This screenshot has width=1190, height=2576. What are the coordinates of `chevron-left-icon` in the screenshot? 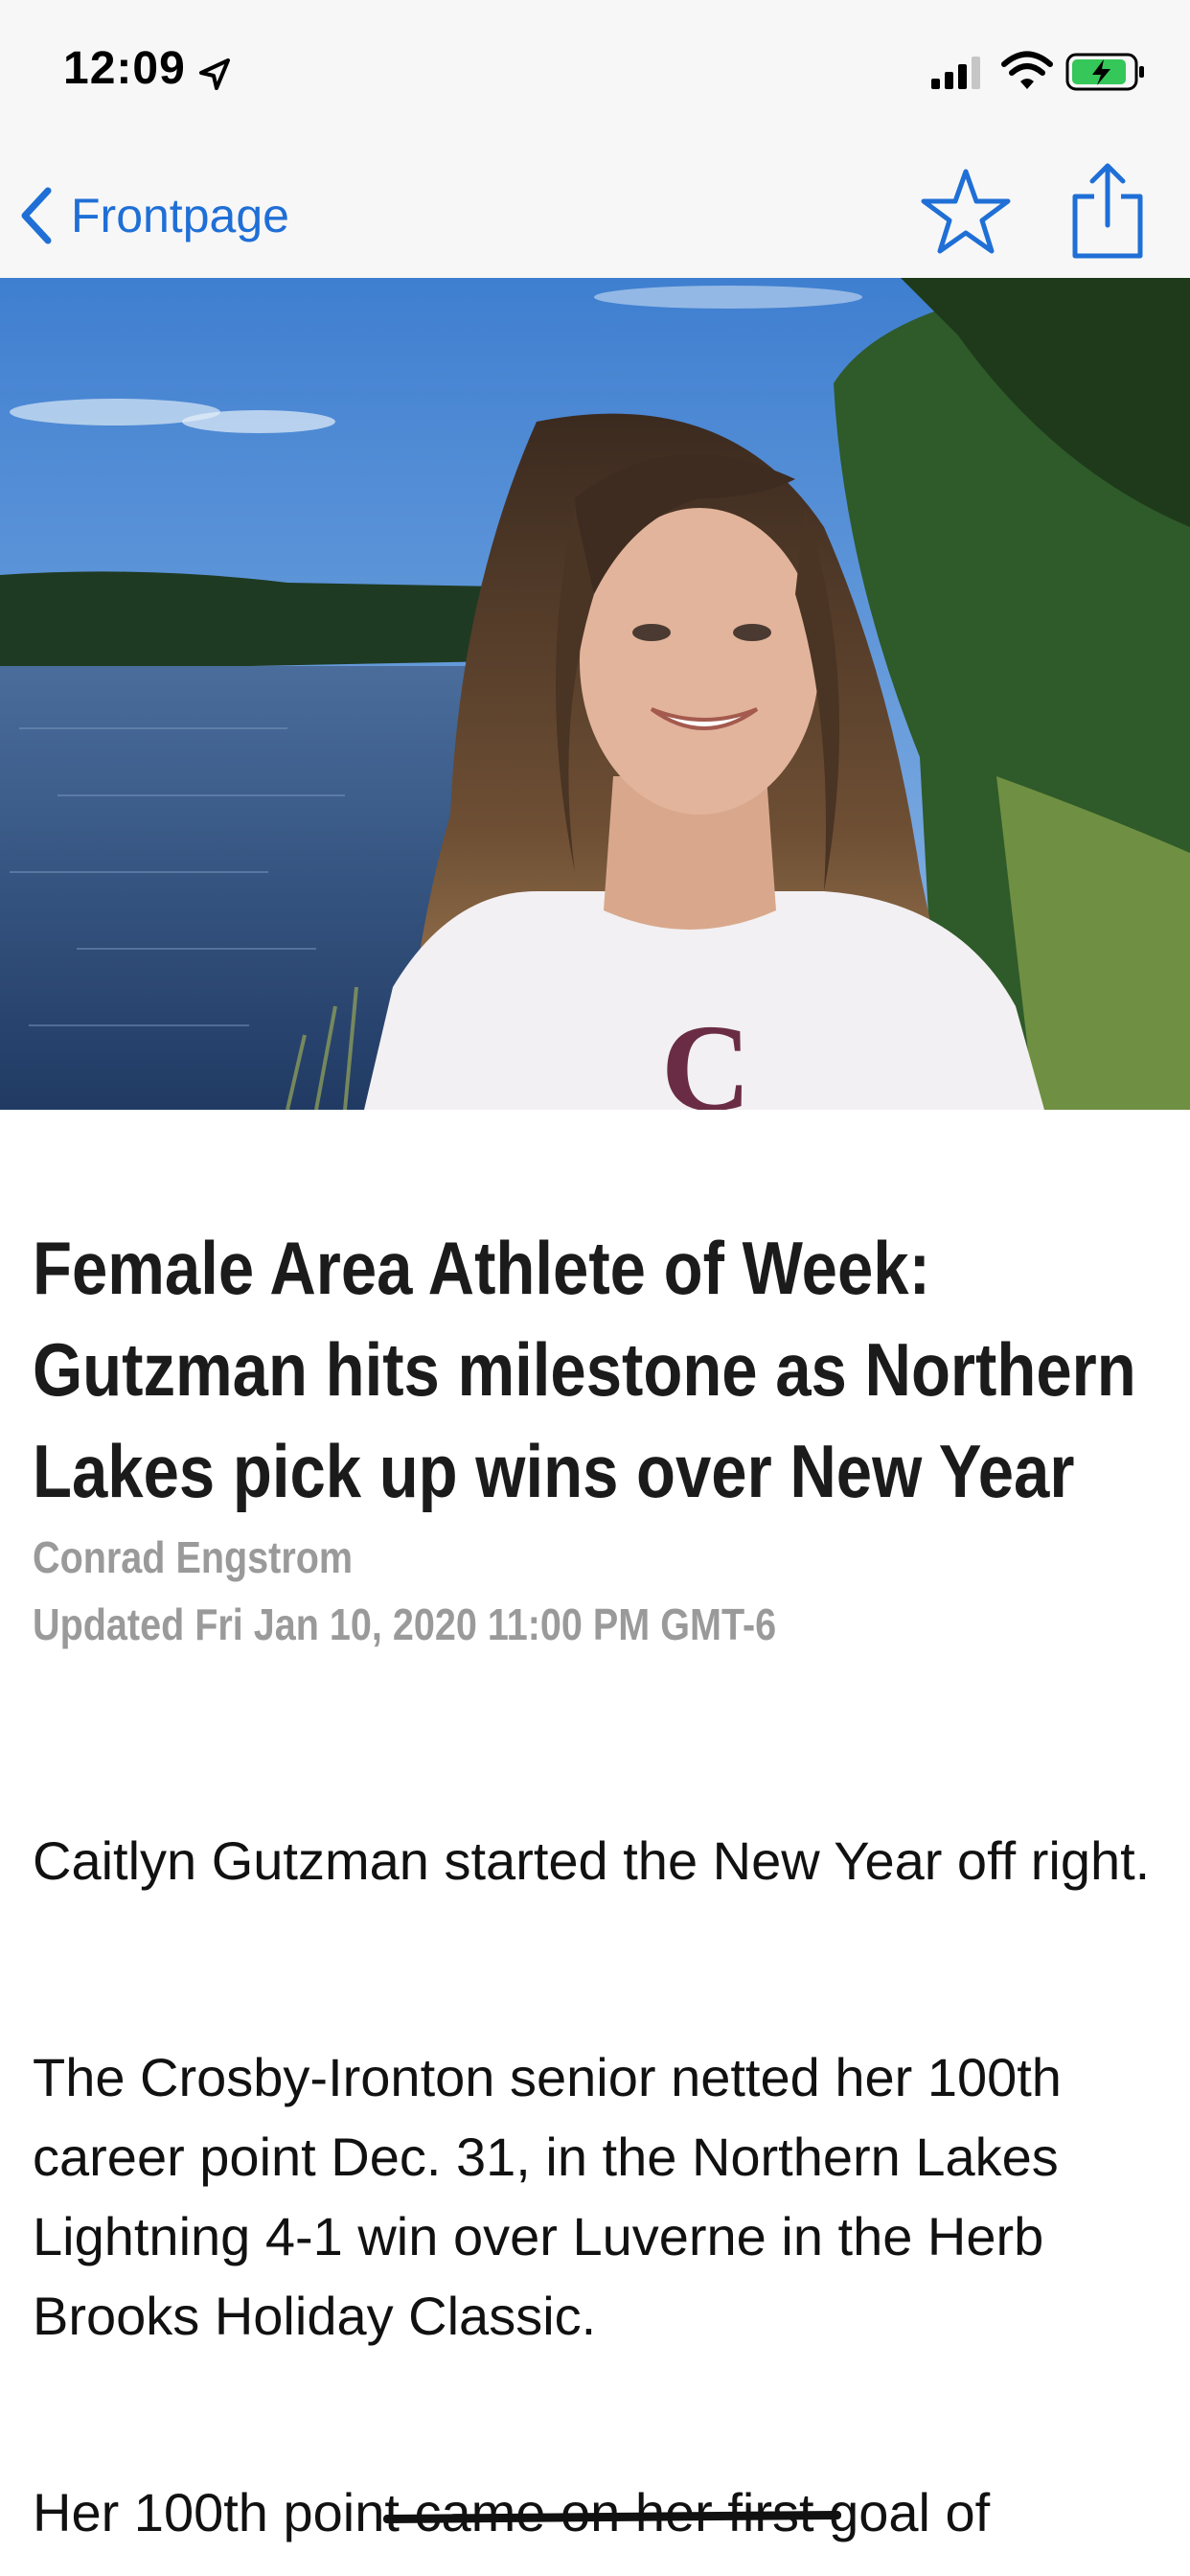 It's located at (37, 216).